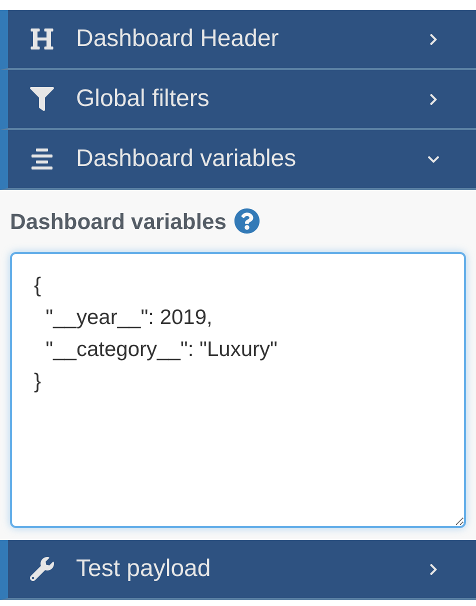 Image resolution: width=476 pixels, height=606 pixels. What do you see at coordinates (144, 569) in the screenshot?
I see `section-title: Test payload` at bounding box center [144, 569].